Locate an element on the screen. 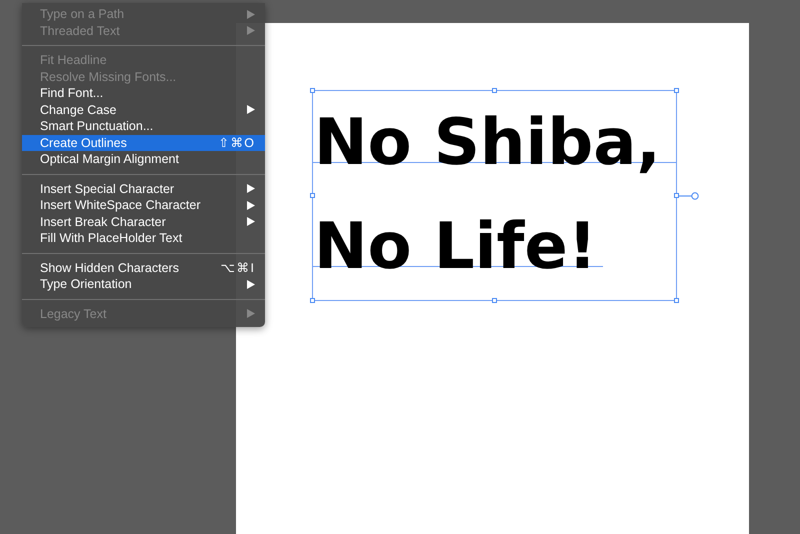 The width and height of the screenshot is (800, 534). menu-item: Insert Break Character is located at coordinates (143, 222).